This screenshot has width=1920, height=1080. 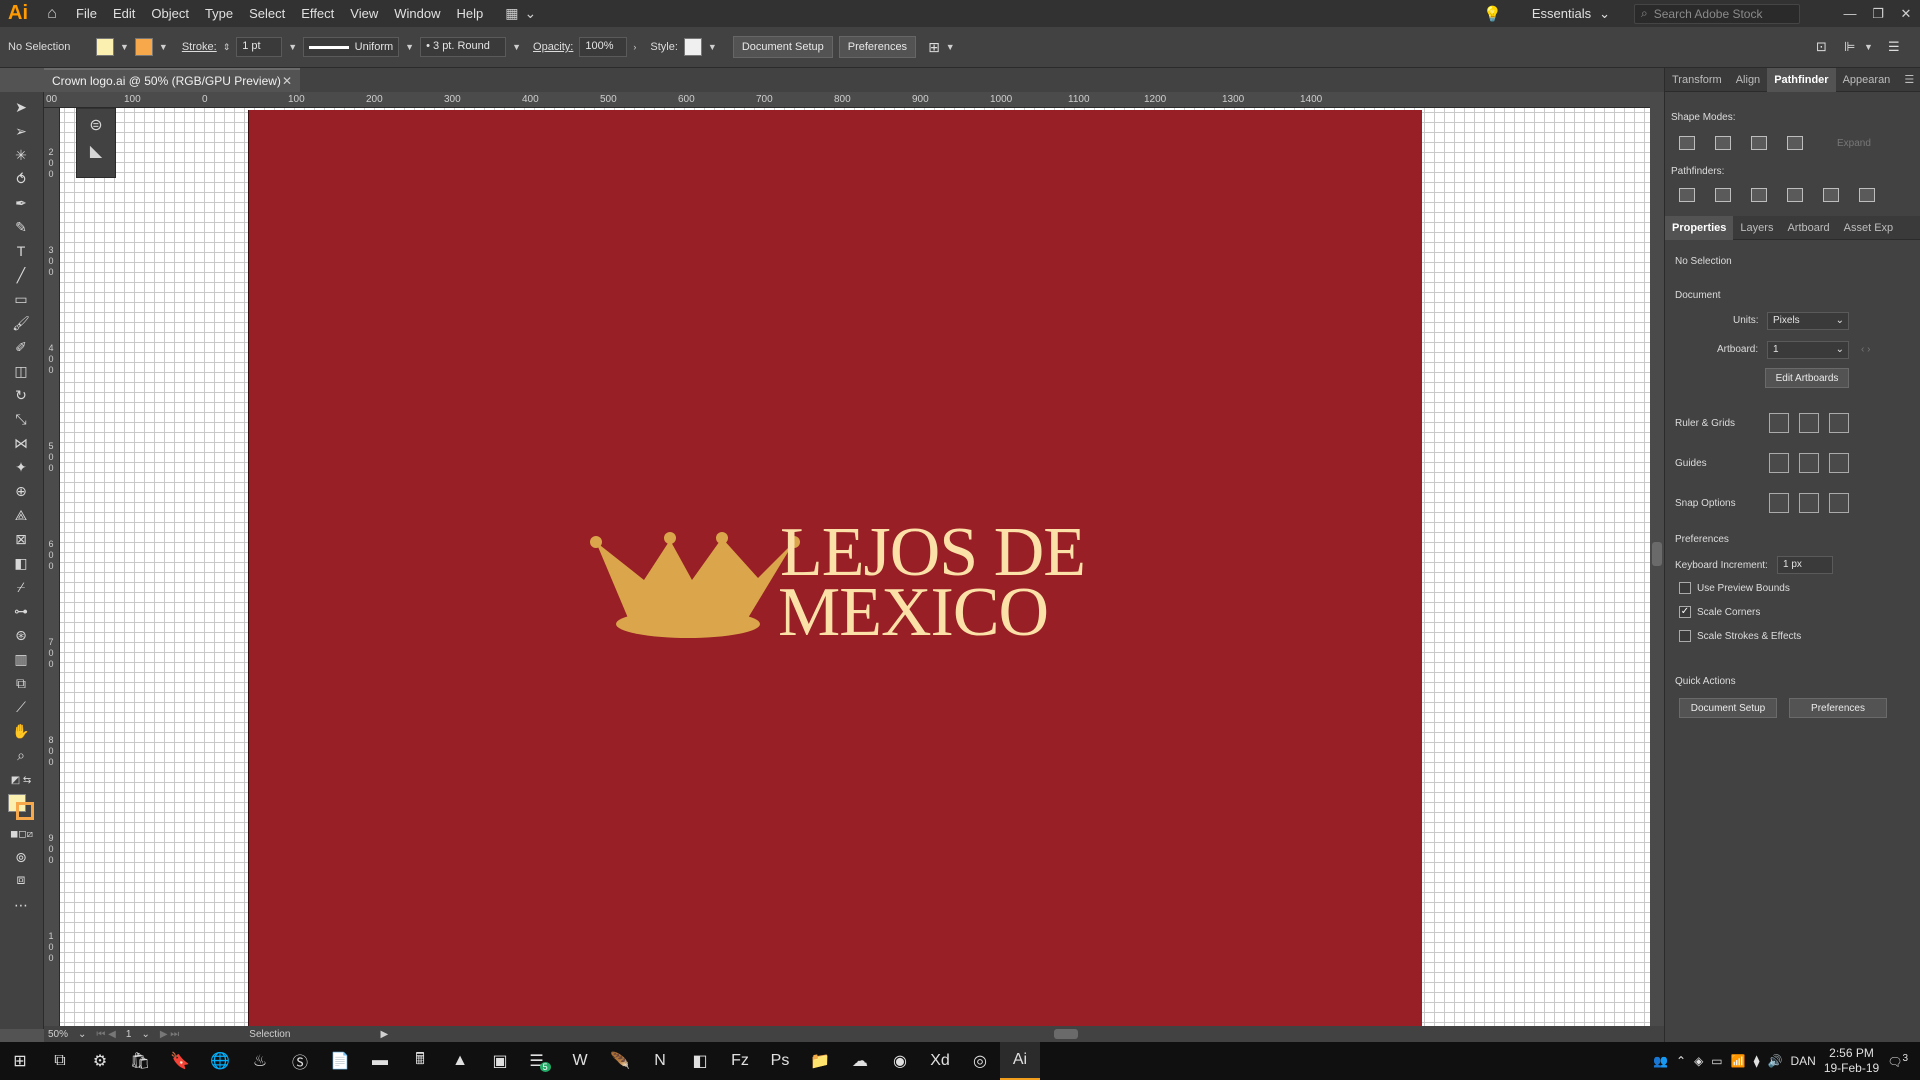 What do you see at coordinates (1699, 227) in the screenshot?
I see `tab-properties: Properties` at bounding box center [1699, 227].